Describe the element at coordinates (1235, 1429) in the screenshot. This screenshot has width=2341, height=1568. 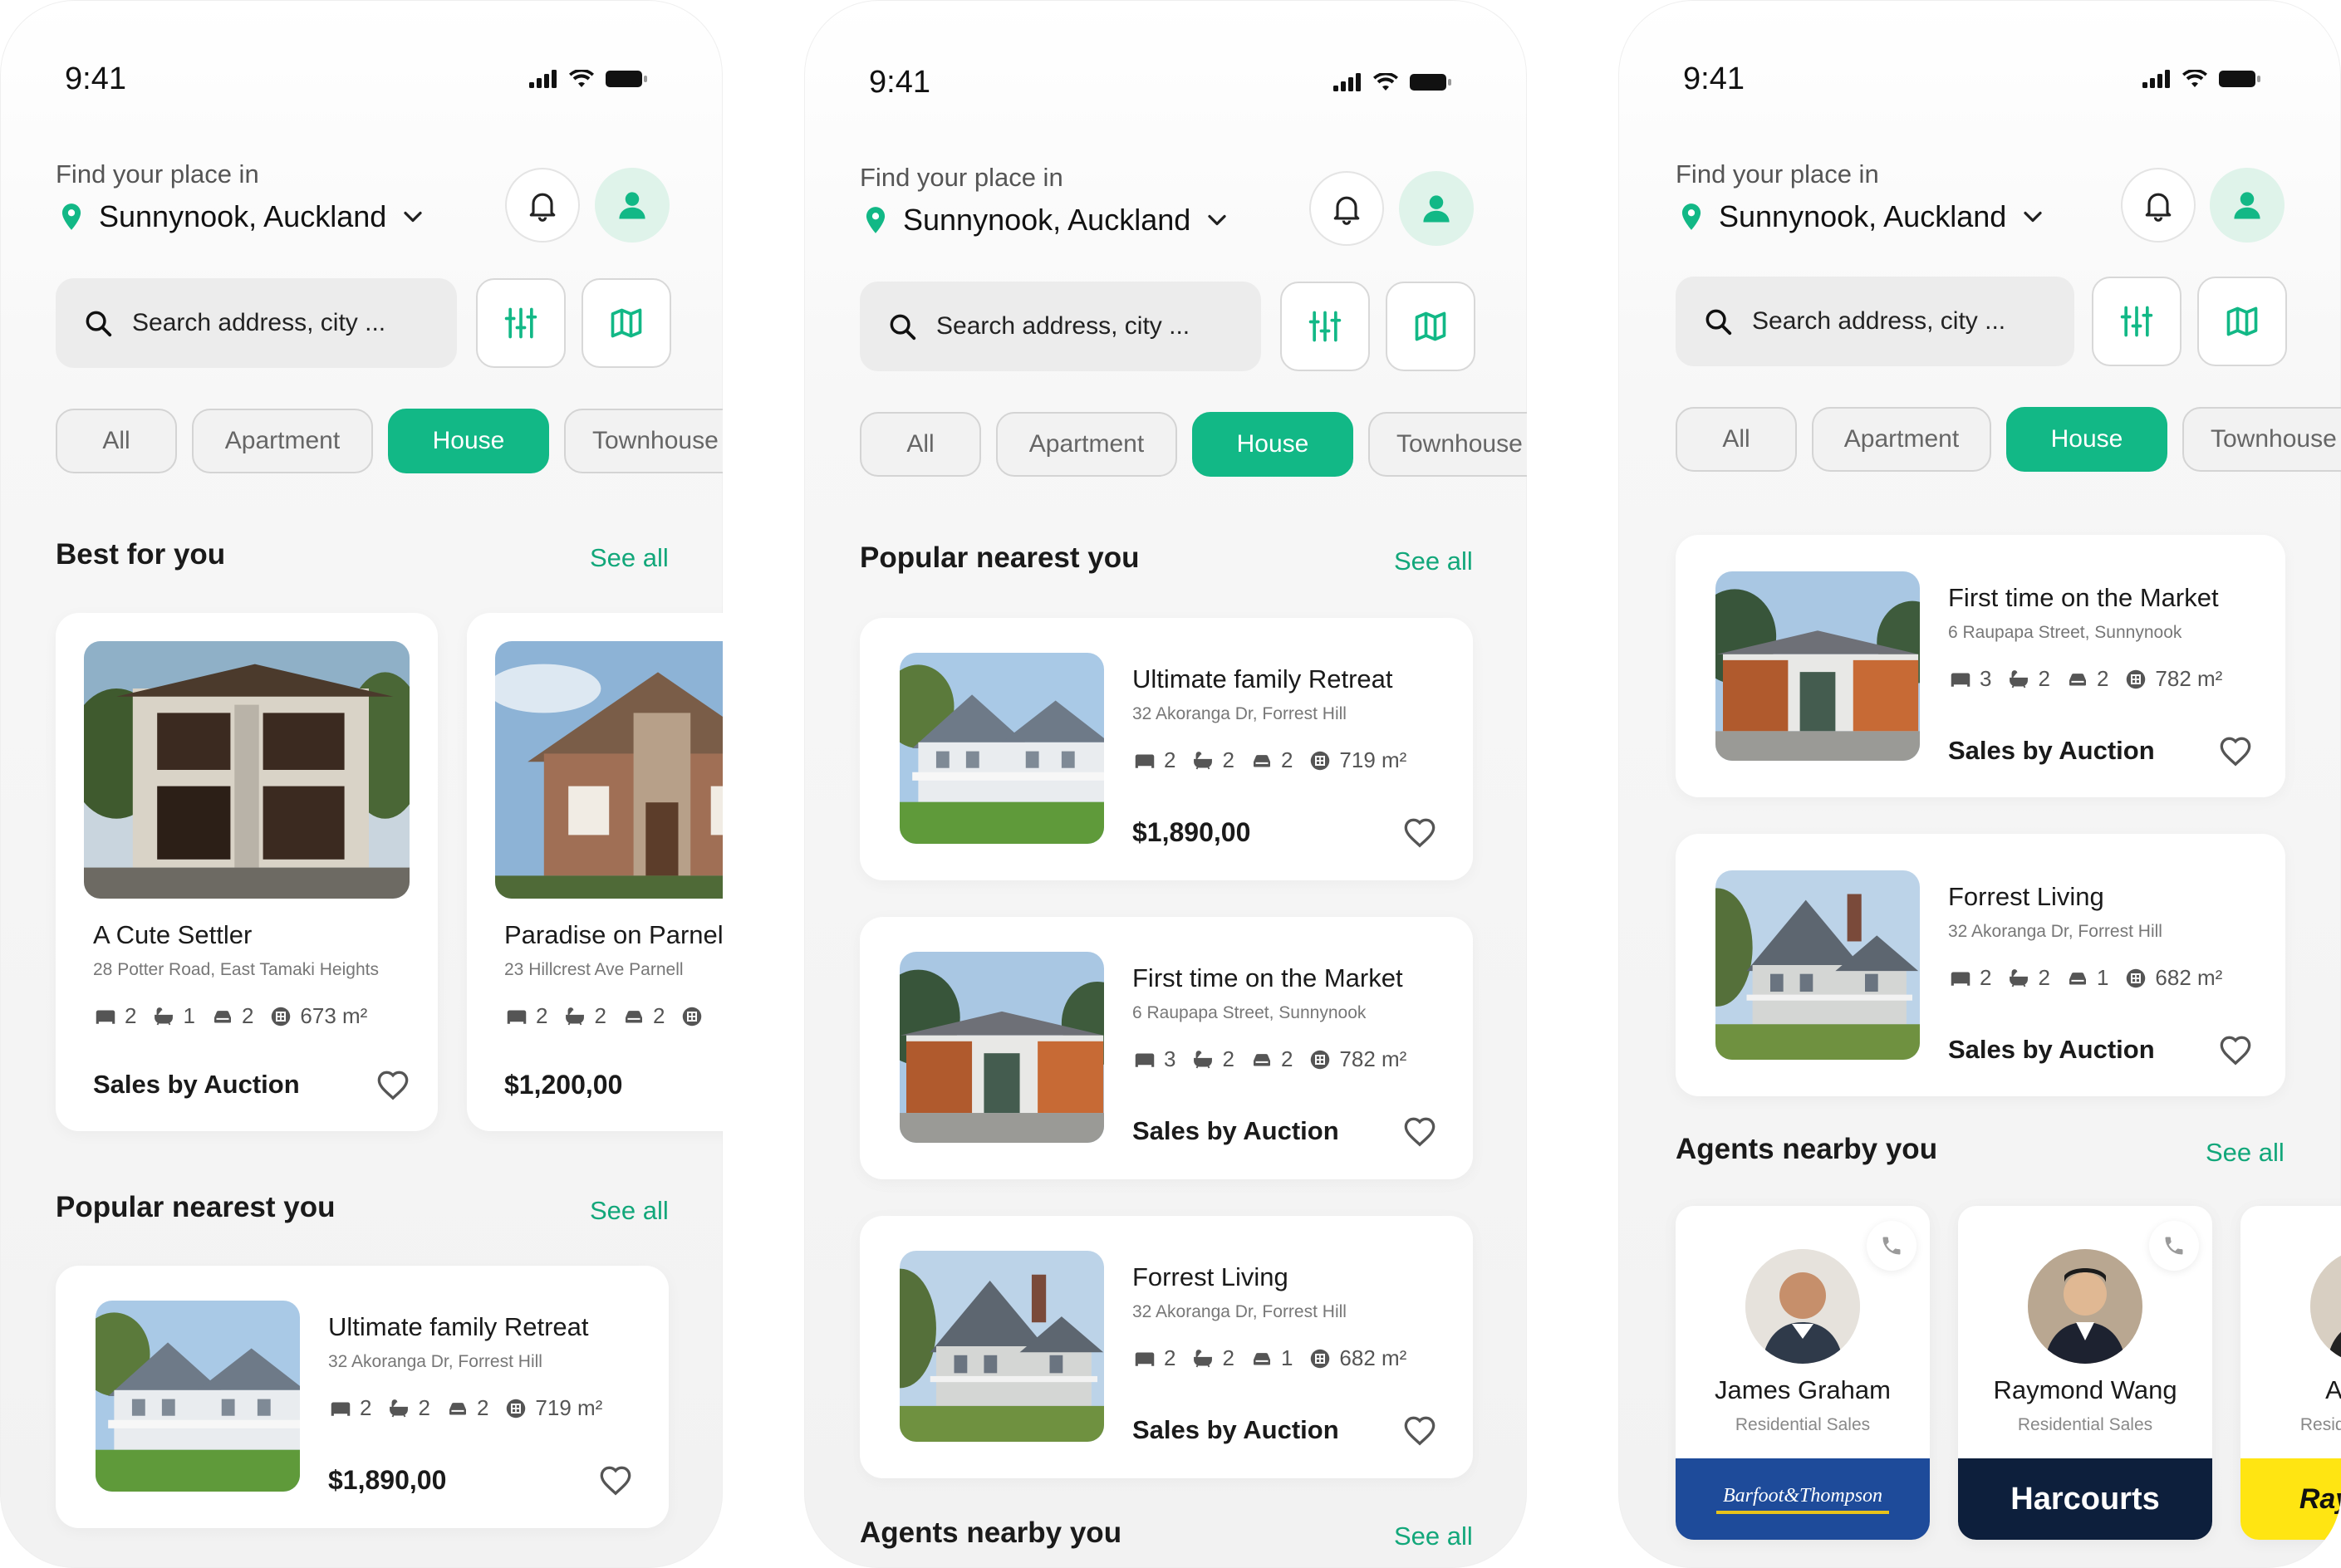
I see `property-footer: Sales by Auction` at that location.